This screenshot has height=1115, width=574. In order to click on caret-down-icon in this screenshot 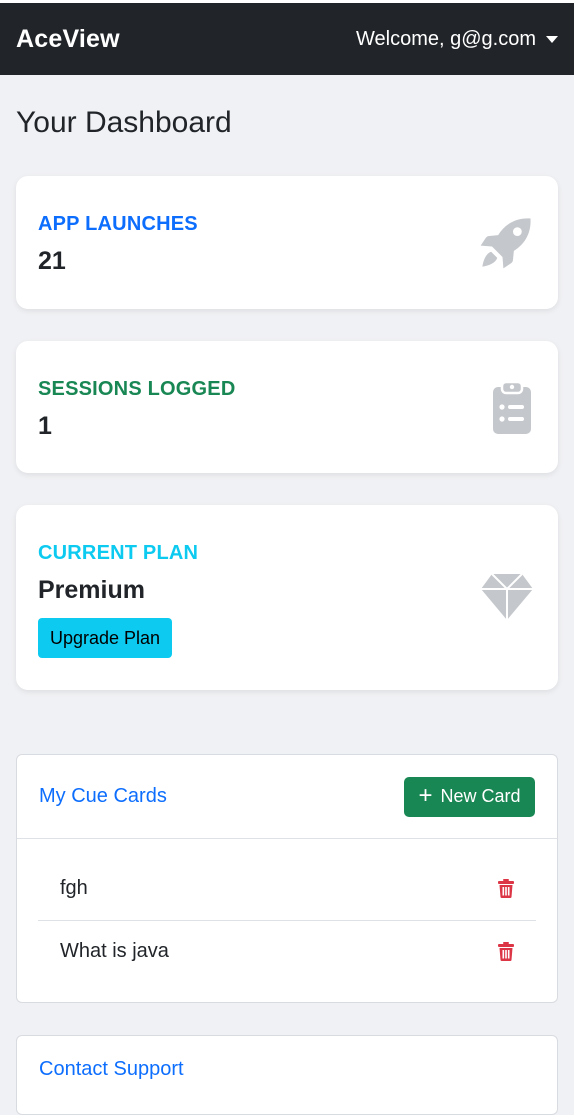, I will do `click(552, 39)`.